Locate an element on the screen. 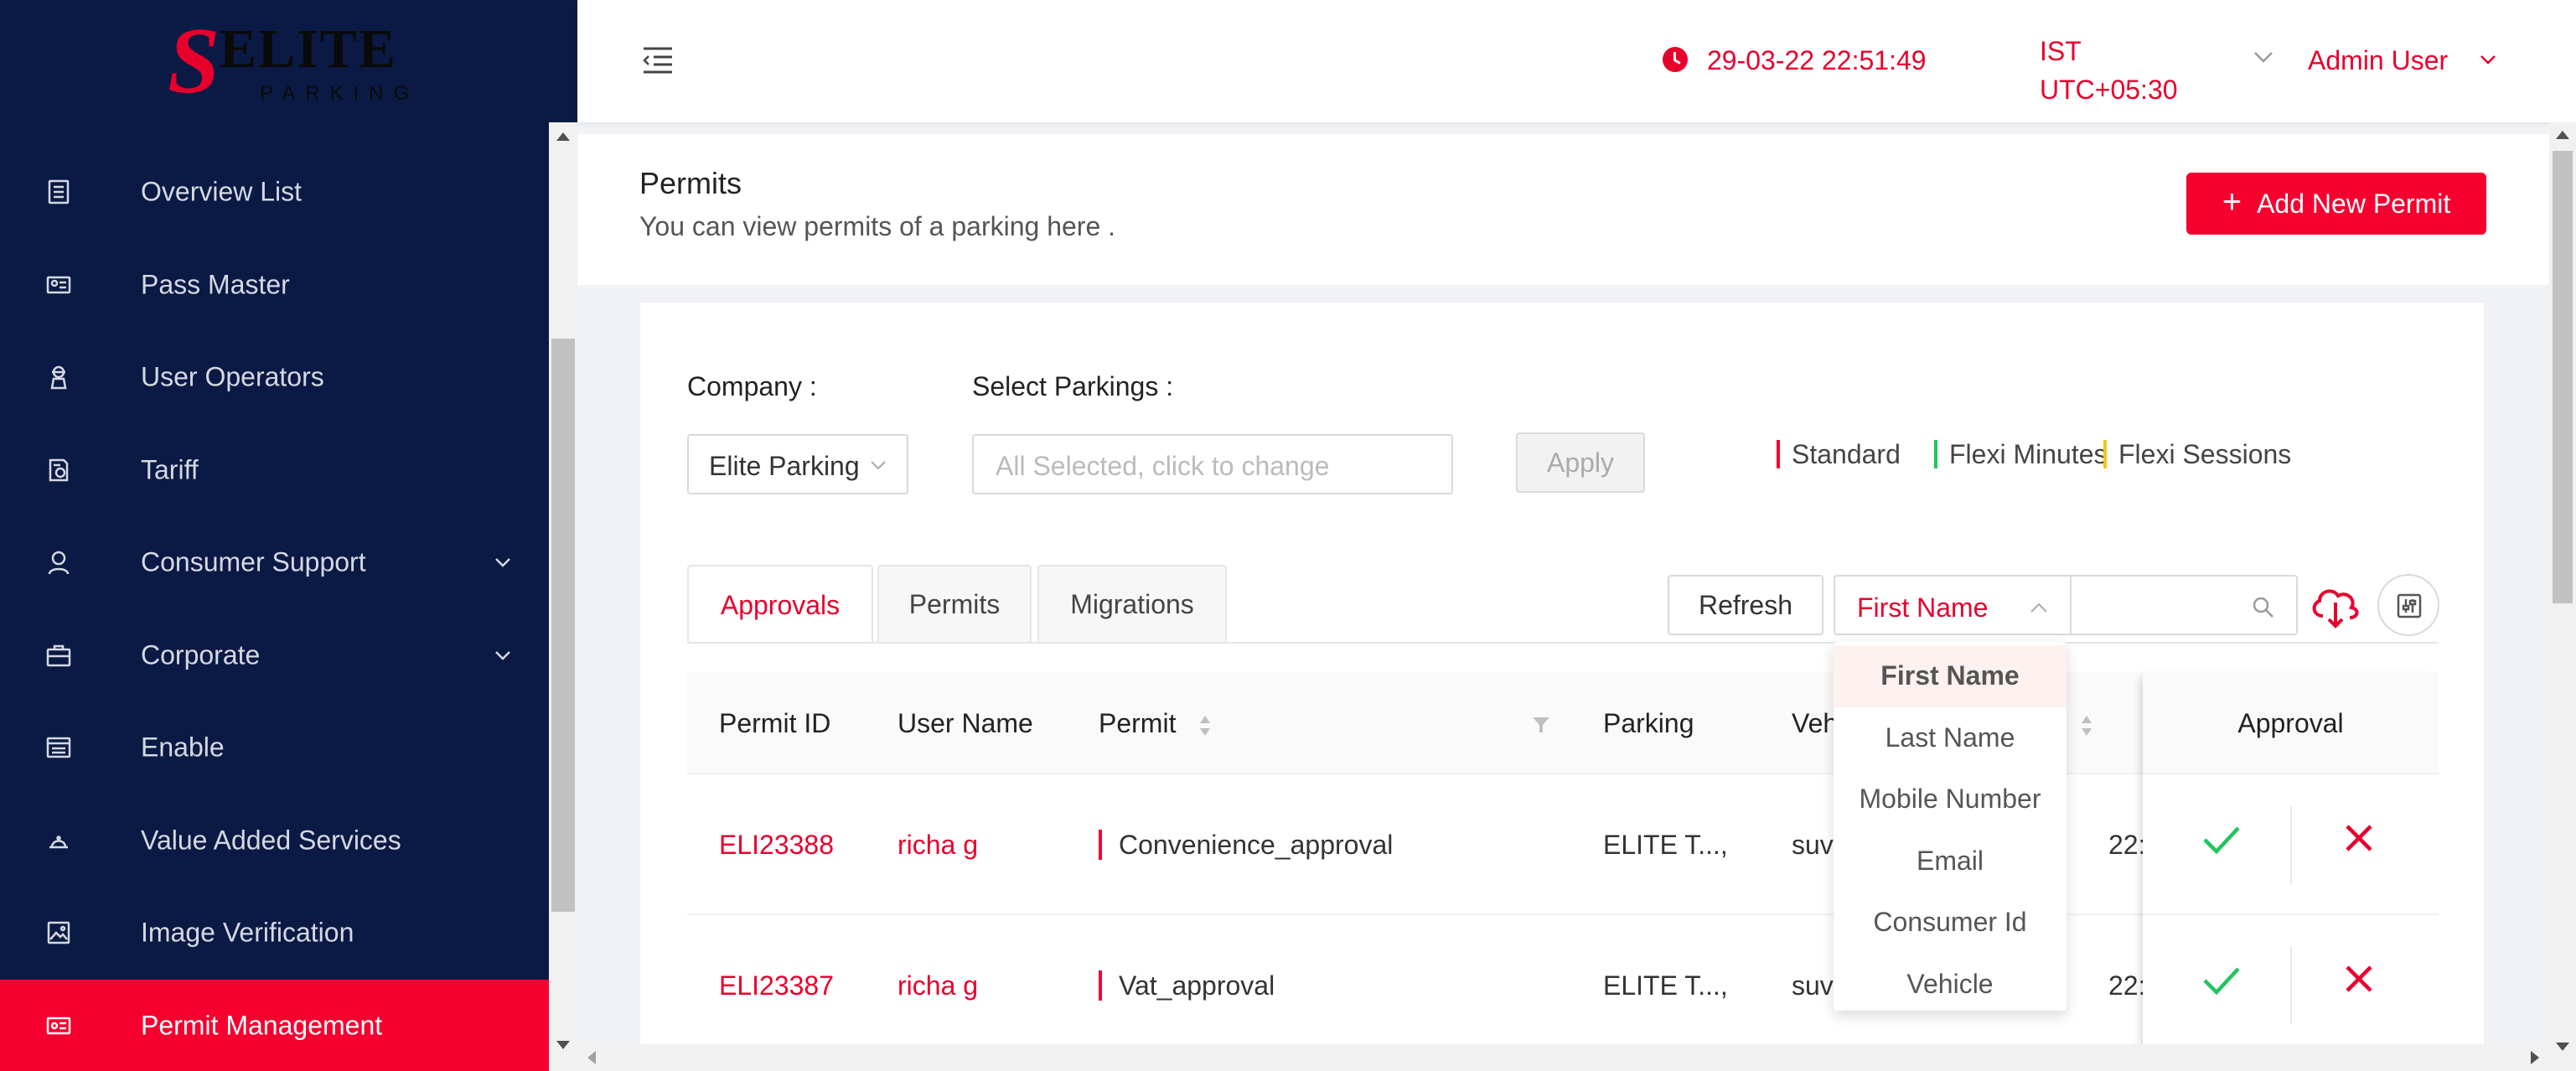  tab-approvals: Approvals is located at coordinates (780, 604).